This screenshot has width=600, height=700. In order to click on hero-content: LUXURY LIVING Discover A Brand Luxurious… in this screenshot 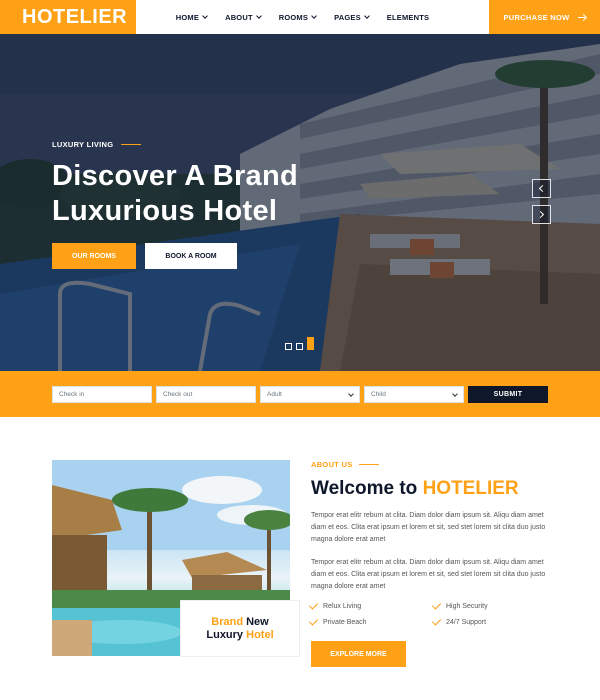, I will do `click(175, 204)`.